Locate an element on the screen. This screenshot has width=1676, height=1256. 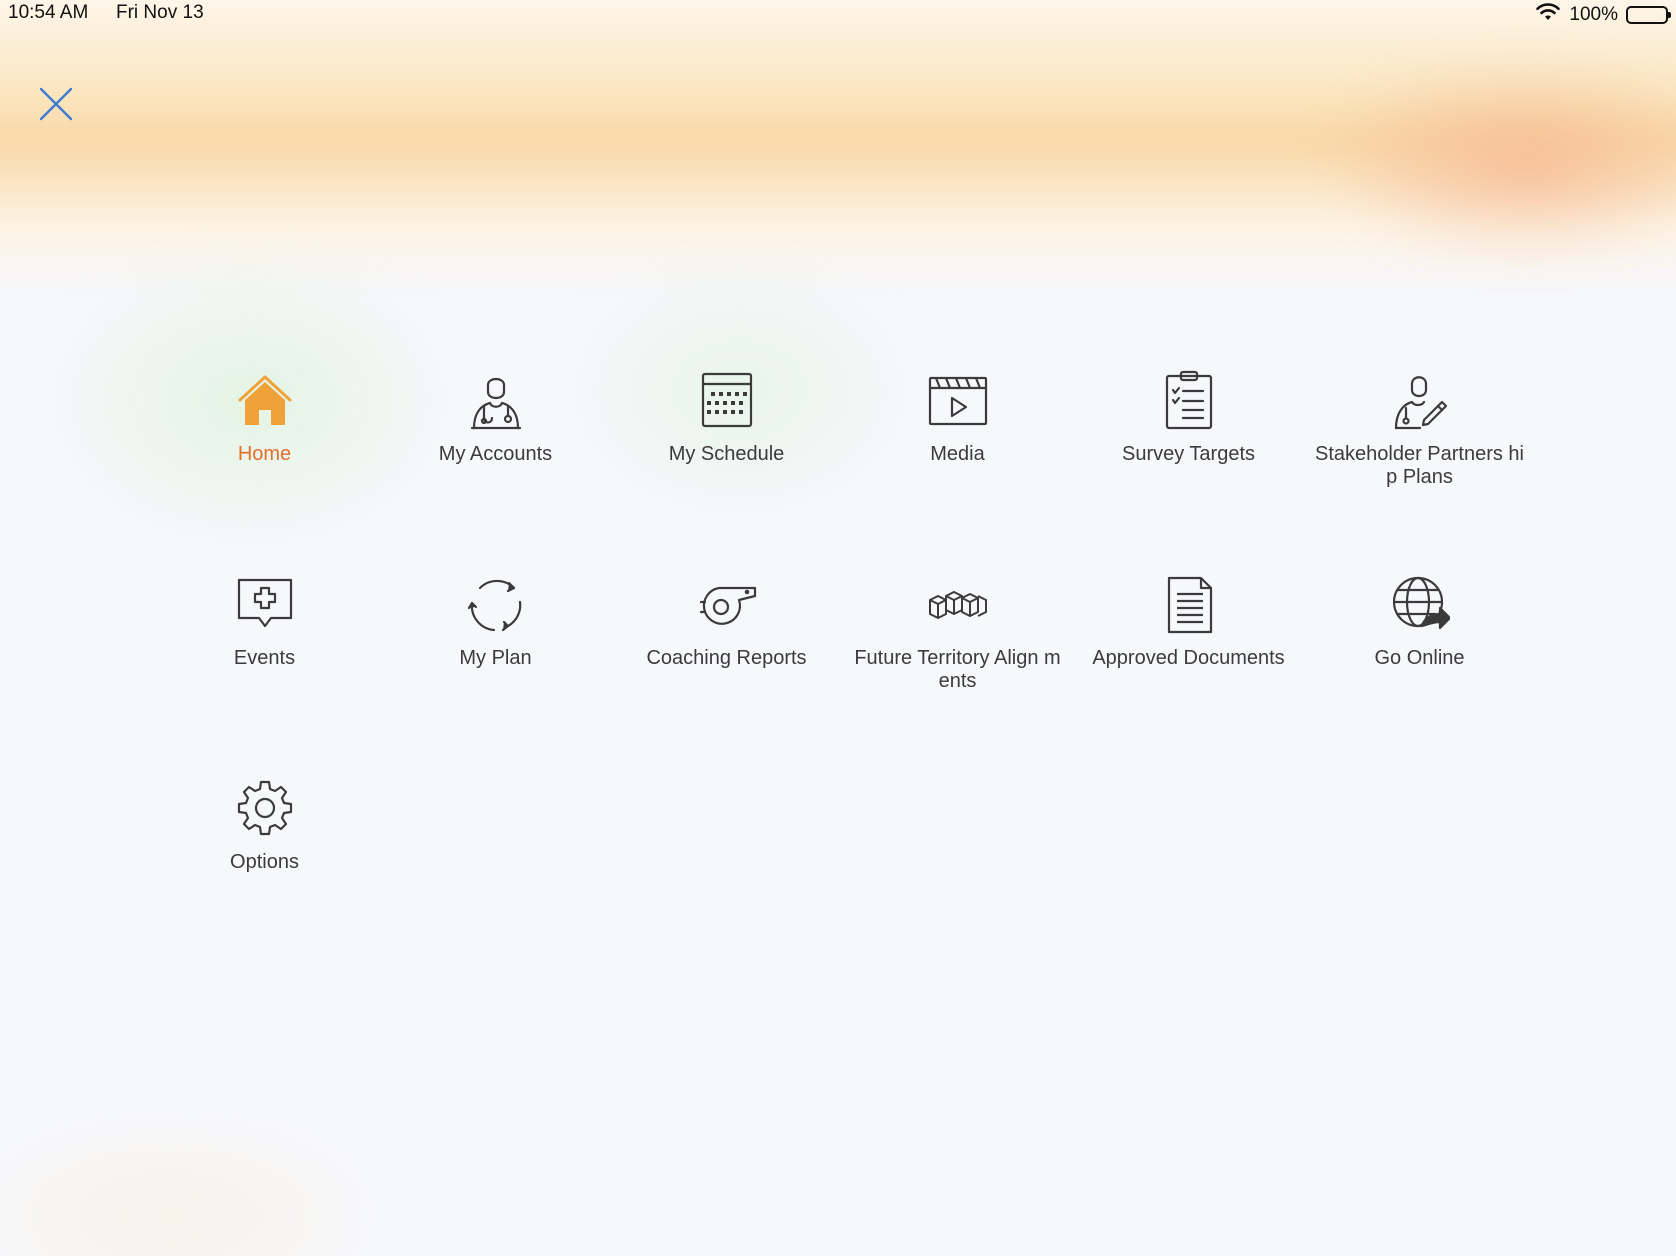
status-indicators: 100% is located at coordinates (1603, 15).